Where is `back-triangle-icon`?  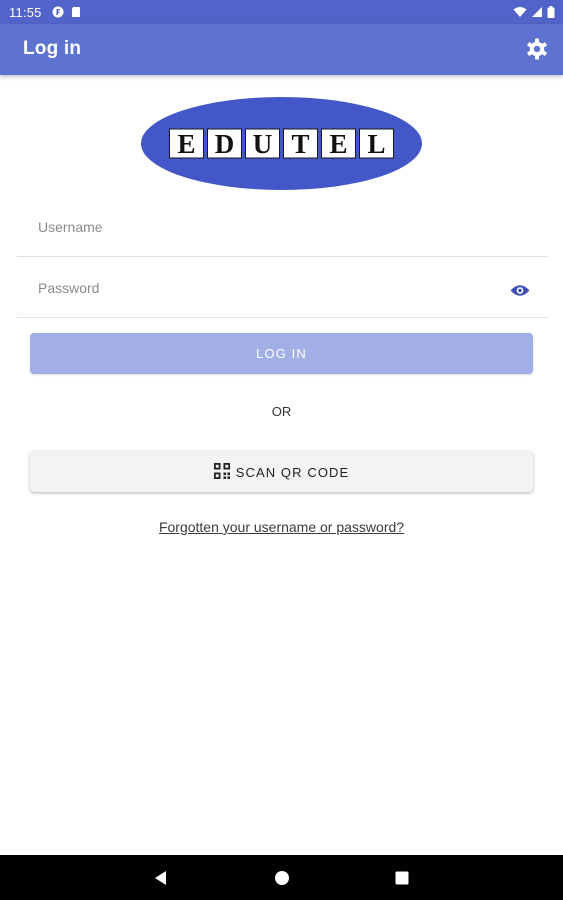 back-triangle-icon is located at coordinates (161, 878).